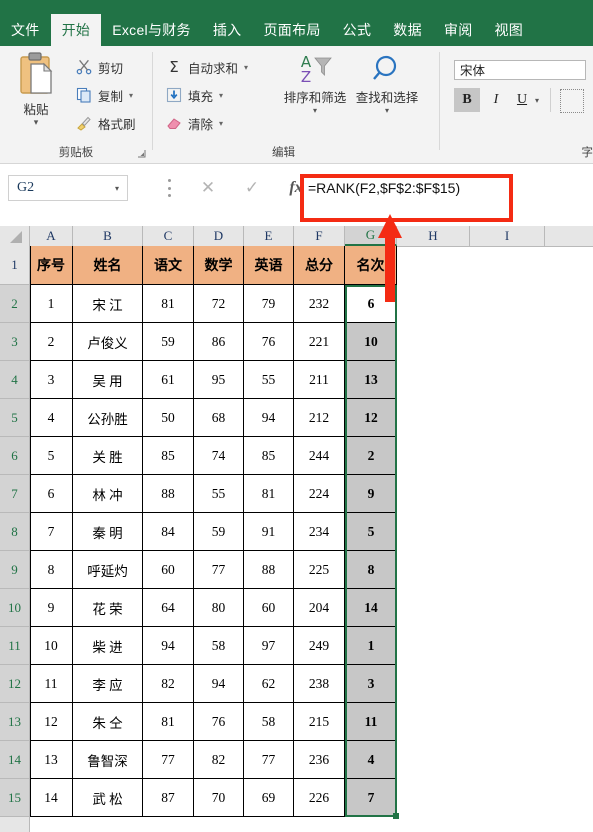 The image size is (593, 832). Describe the element at coordinates (219, 342) in the screenshot. I see `table-cell-math: 86` at that location.